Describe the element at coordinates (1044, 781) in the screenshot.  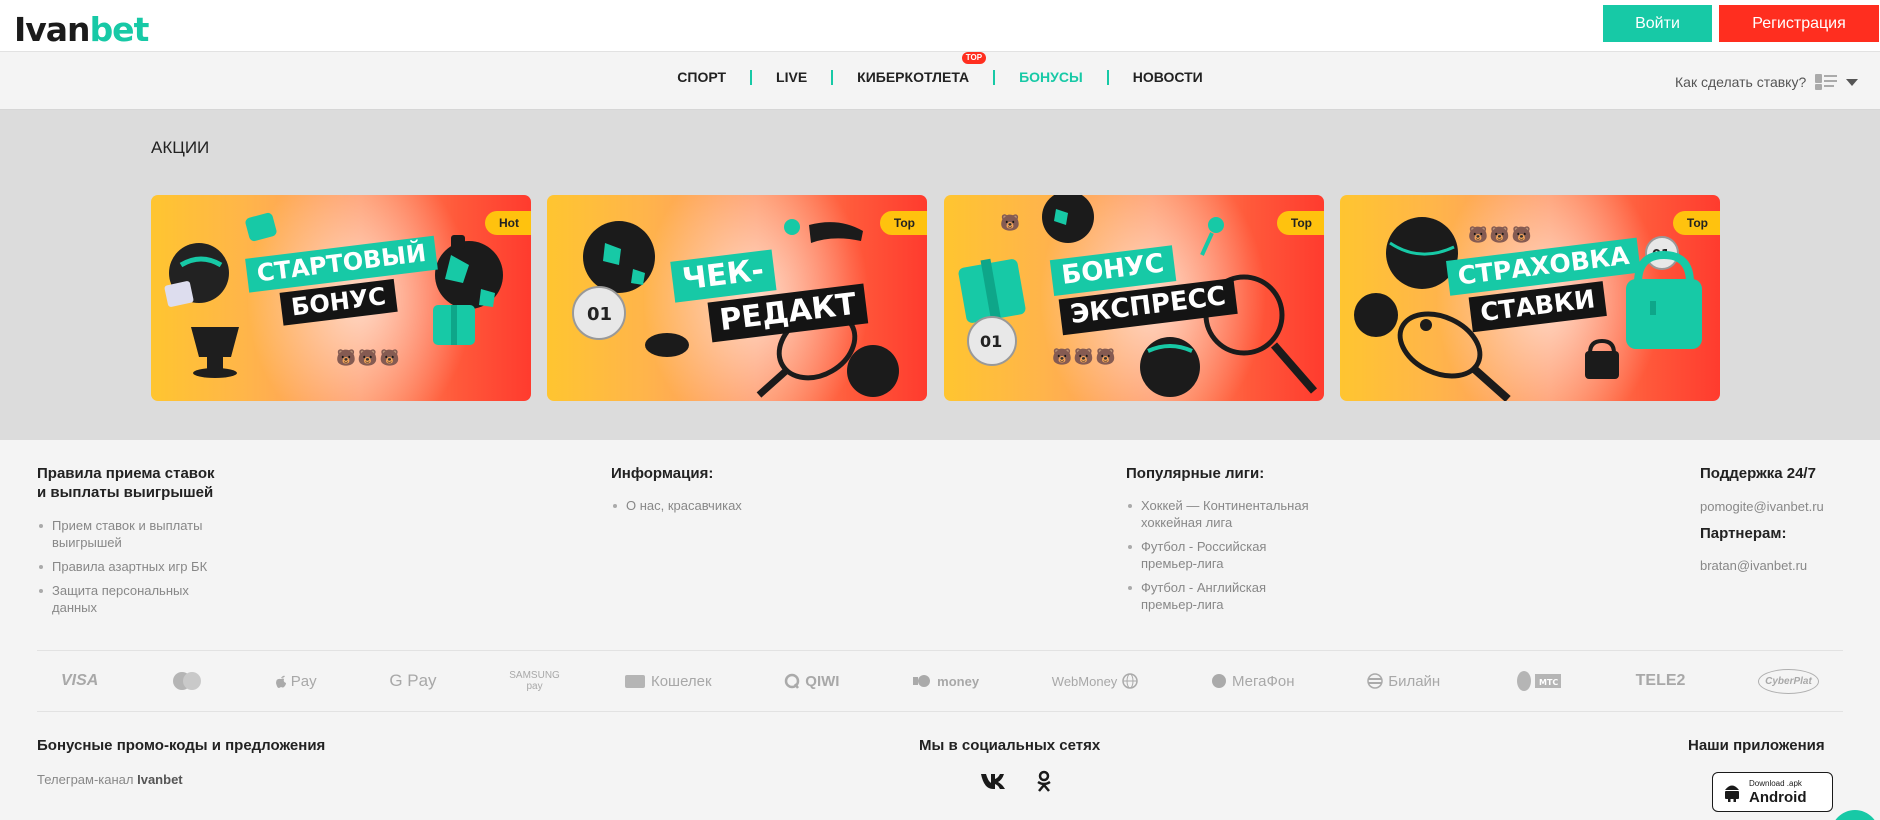
I see `odnoklassniki-icon` at that location.